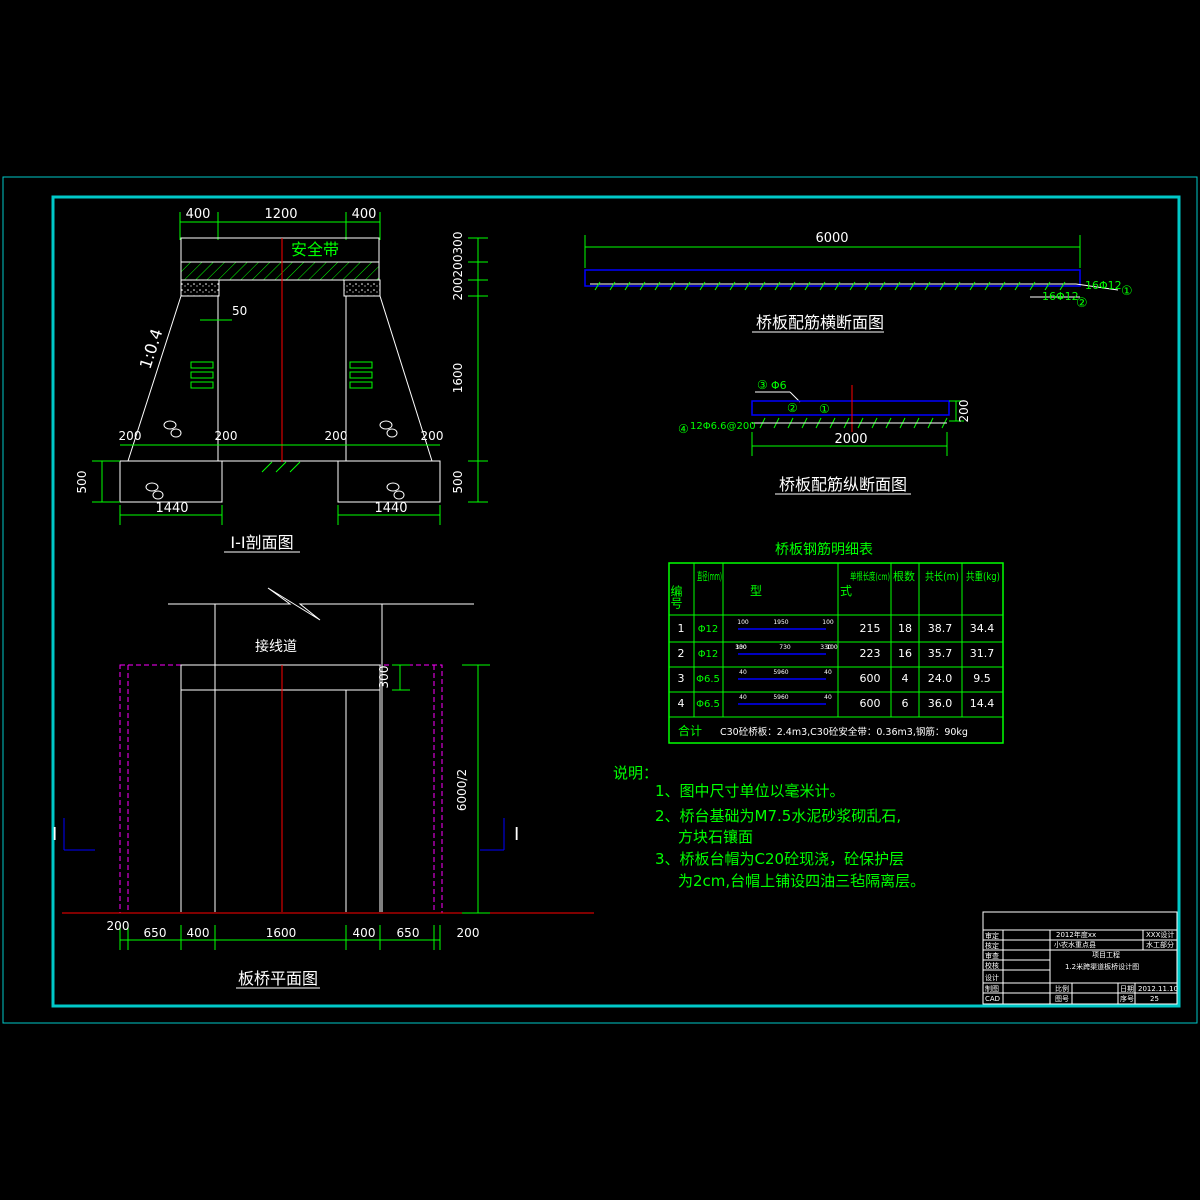 This screenshot has width=1200, height=1200. What do you see at coordinates (681, 653) in the screenshot?
I see `table-cell-no: 2` at bounding box center [681, 653].